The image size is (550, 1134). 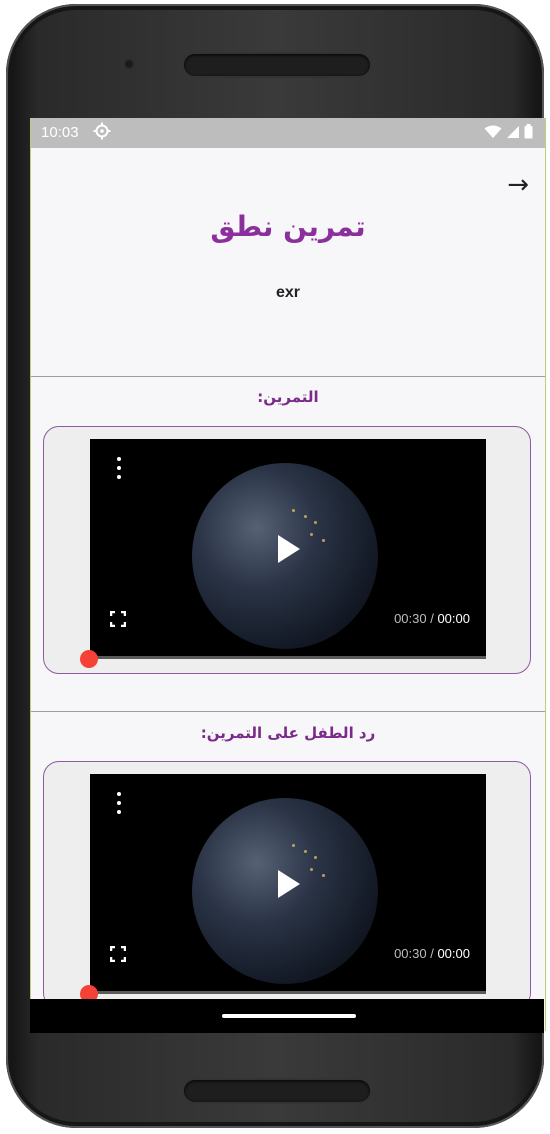 I want to click on signal-icon, so click(x=513, y=134).